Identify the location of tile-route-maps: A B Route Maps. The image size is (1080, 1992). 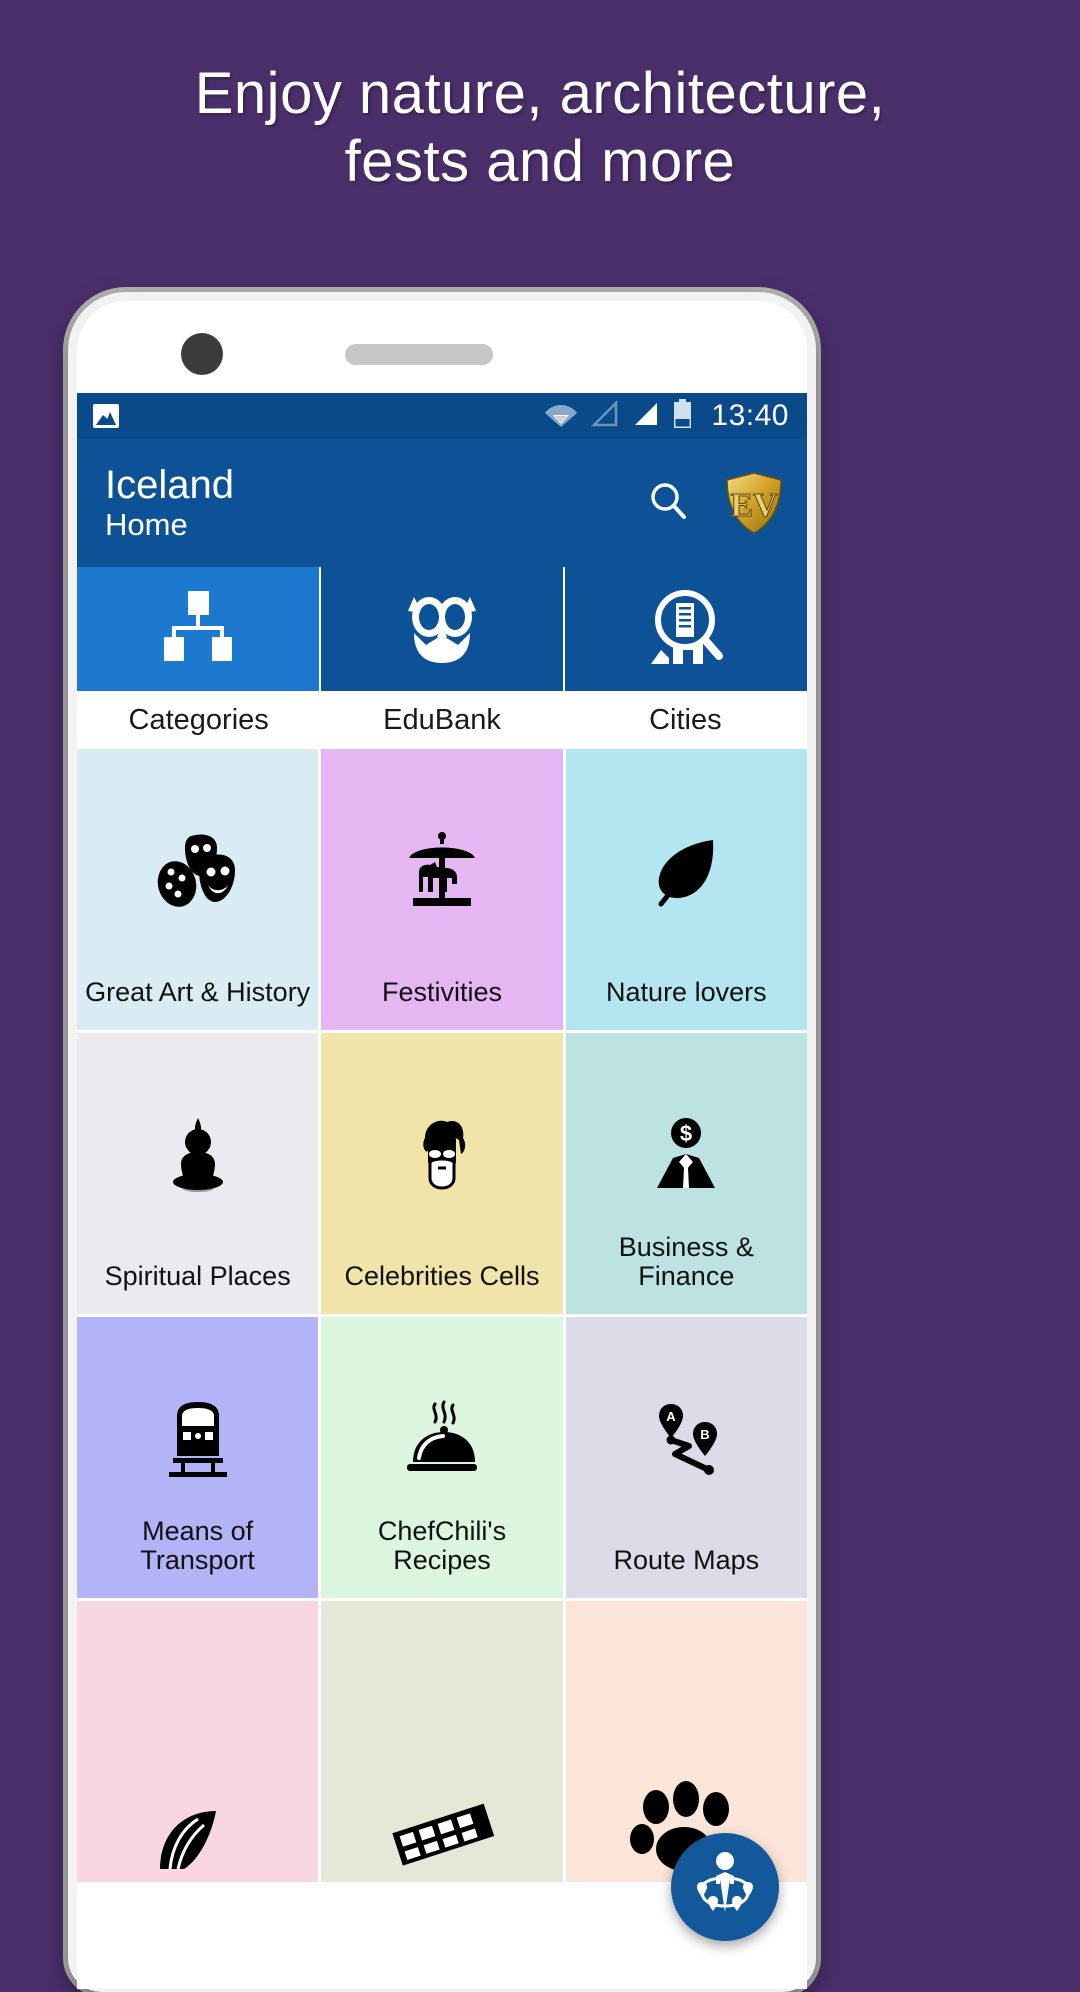
(686, 1457).